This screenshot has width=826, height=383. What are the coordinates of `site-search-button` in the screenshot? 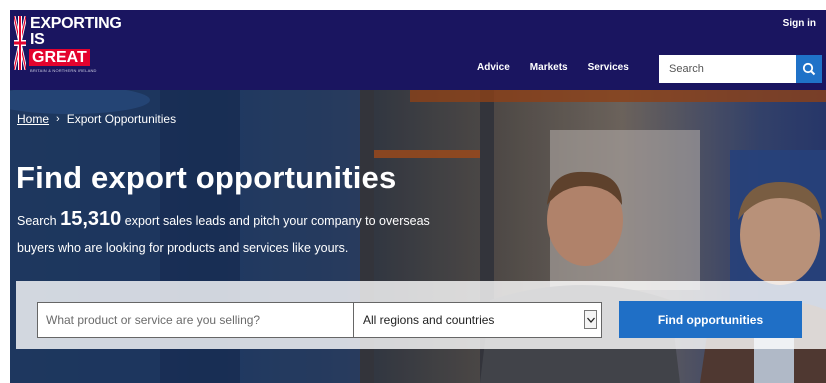 It's located at (809, 69).